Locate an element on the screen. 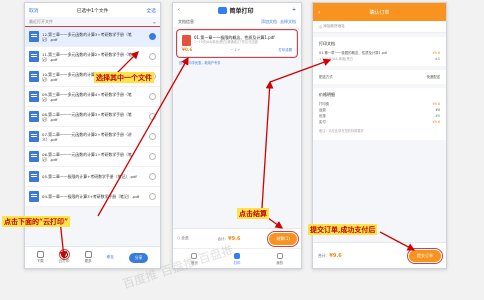 Image resolution: width=484 pixels, height=300 pixels. select-all-toggle: ○ 全选 is located at coordinates (182, 238).